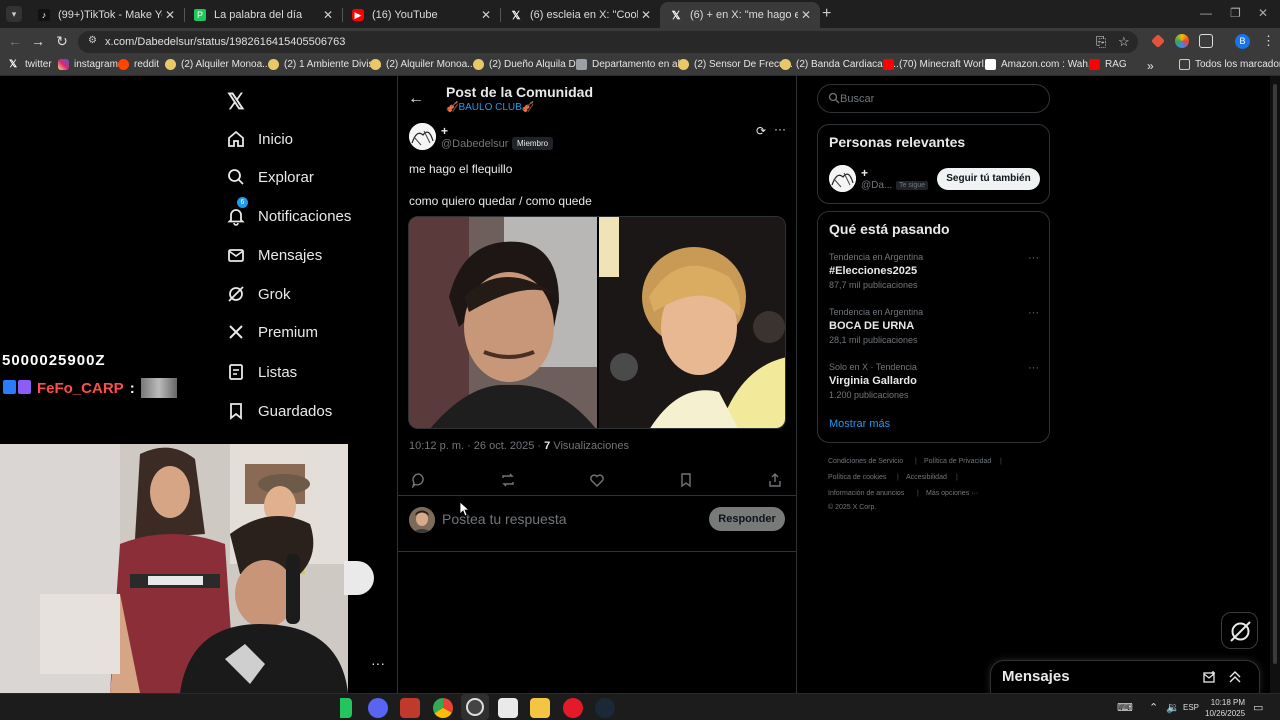 The image size is (1280, 720). Describe the element at coordinates (826, 14) in the screenshot. I see `new-tab-button: +` at that location.